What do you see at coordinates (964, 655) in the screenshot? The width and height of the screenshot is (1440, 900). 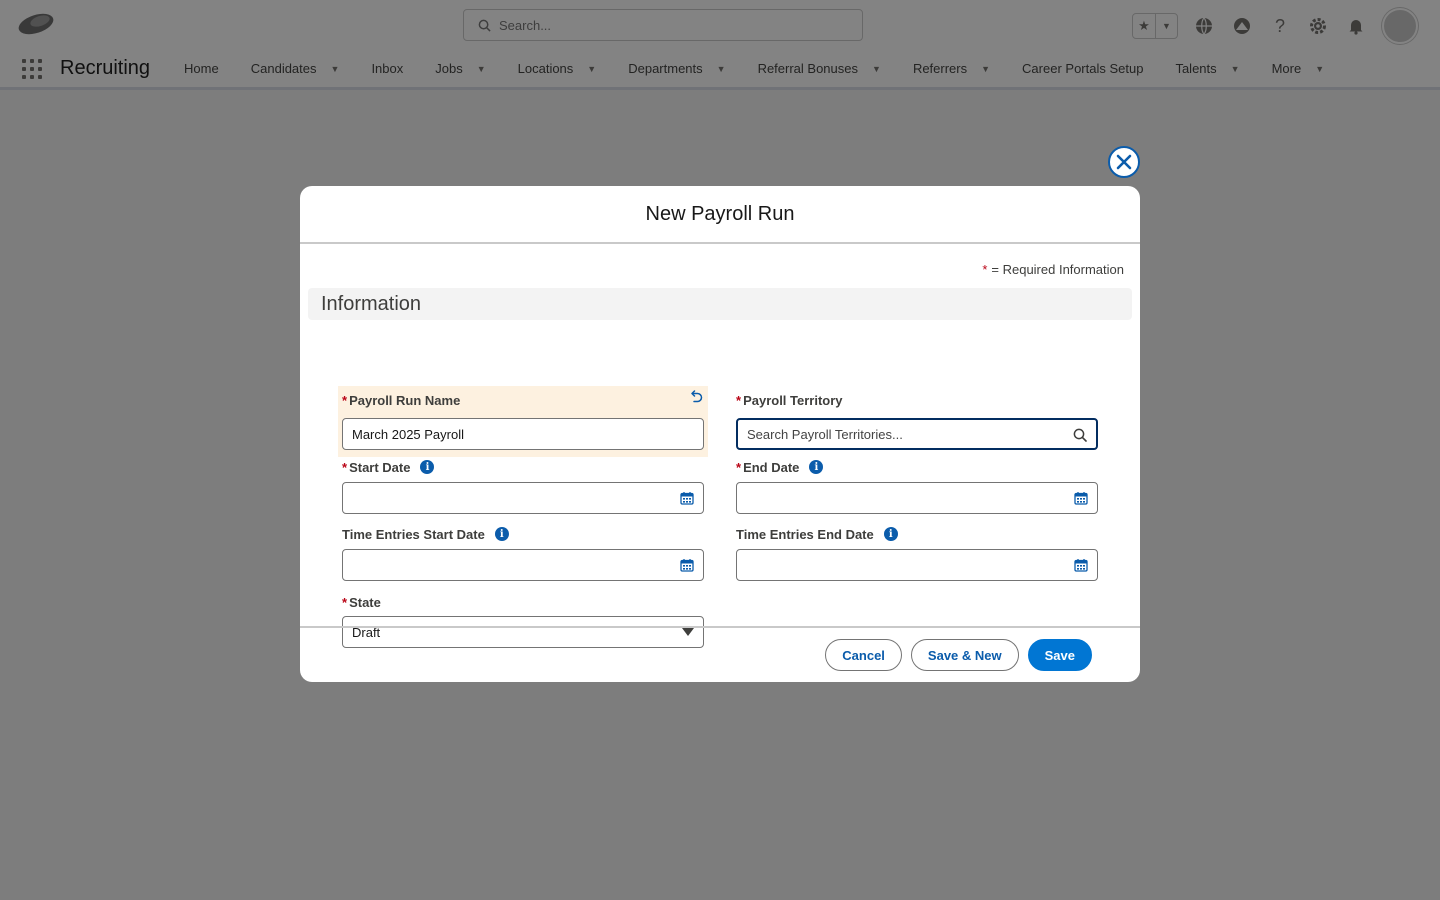 I see `save-and-new-button: Save & New` at bounding box center [964, 655].